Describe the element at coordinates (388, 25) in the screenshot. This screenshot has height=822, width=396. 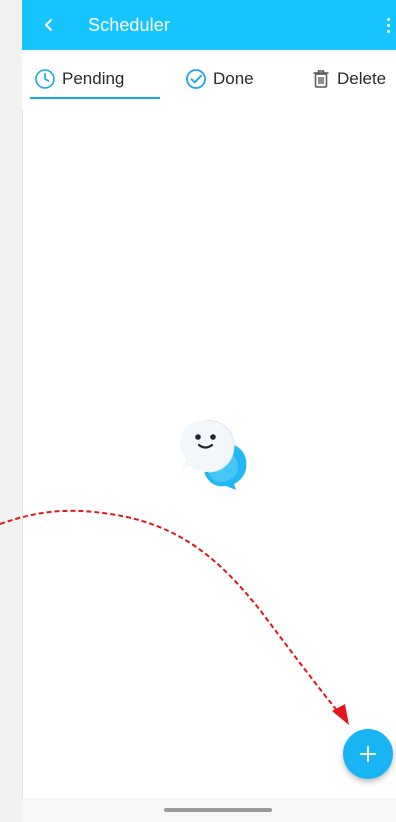
I see `more-options-button` at that location.